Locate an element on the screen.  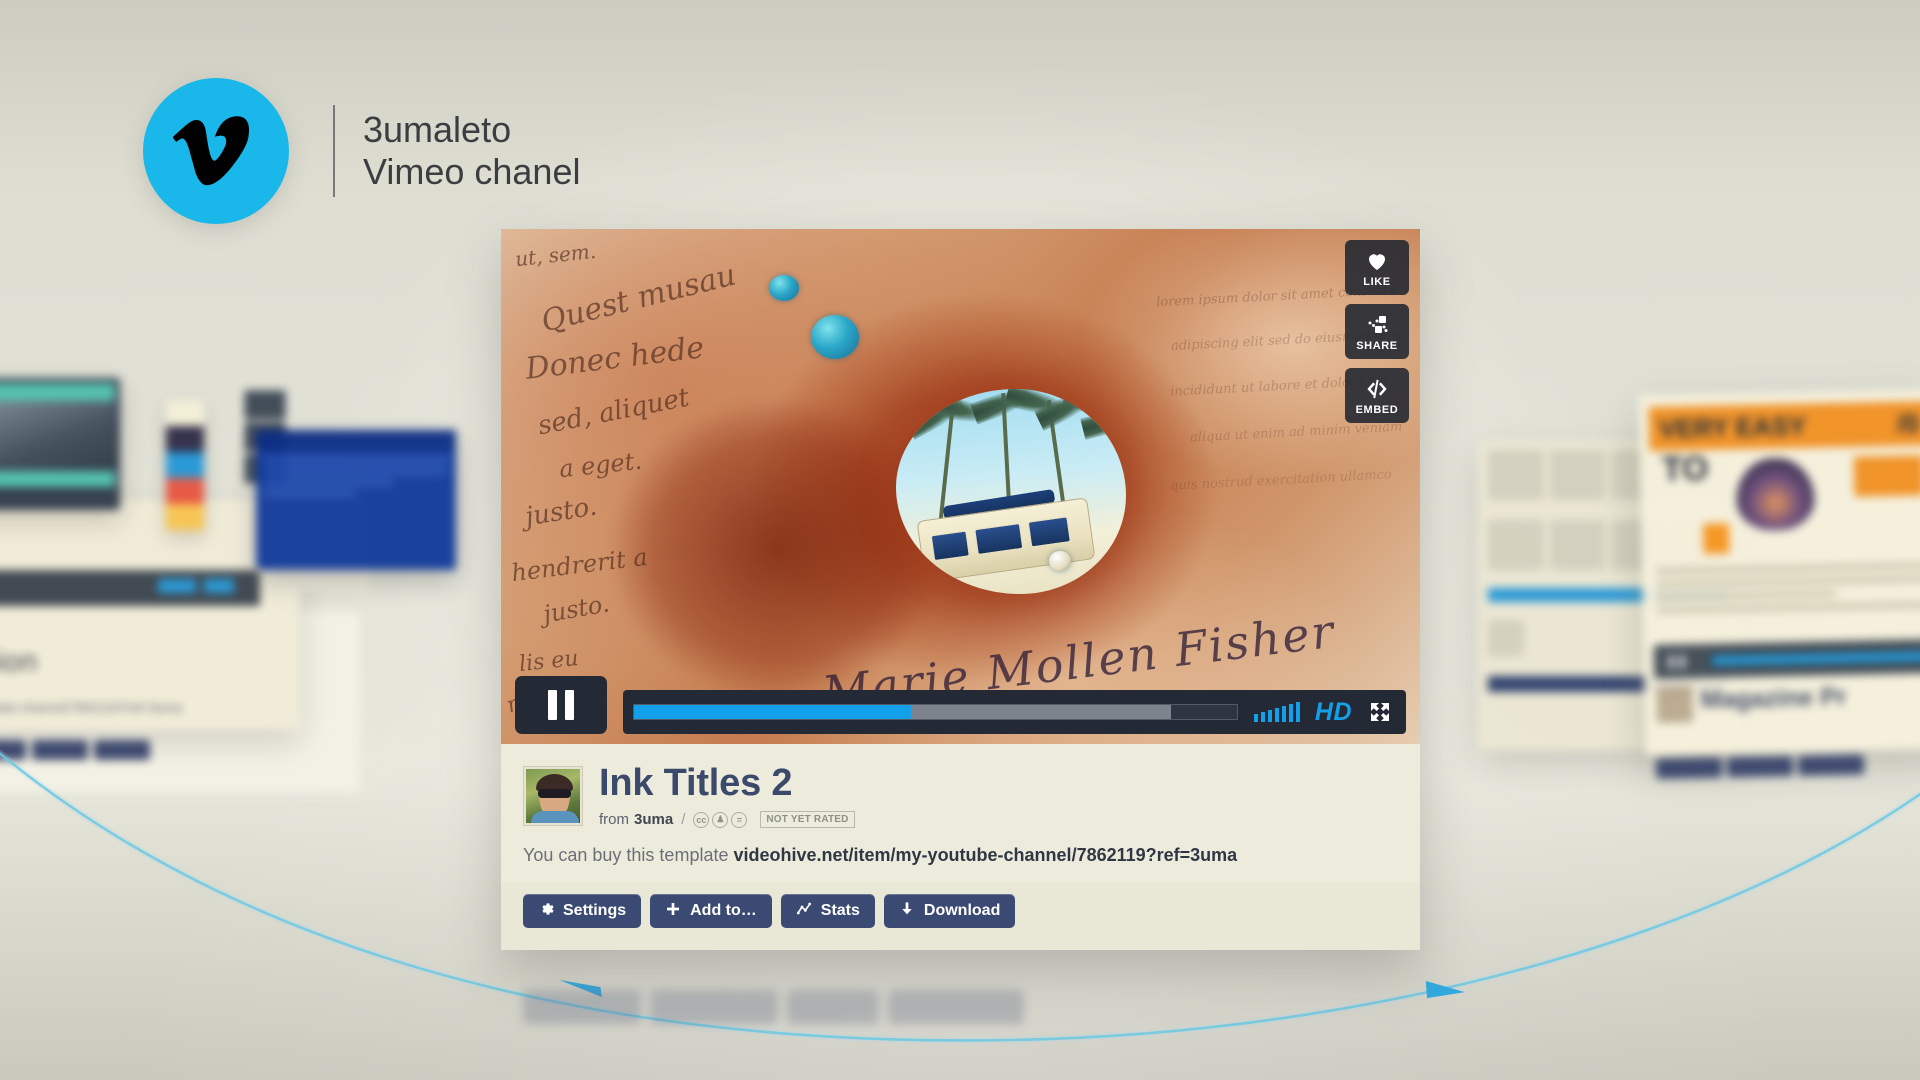
plus-icon is located at coordinates (673, 911).